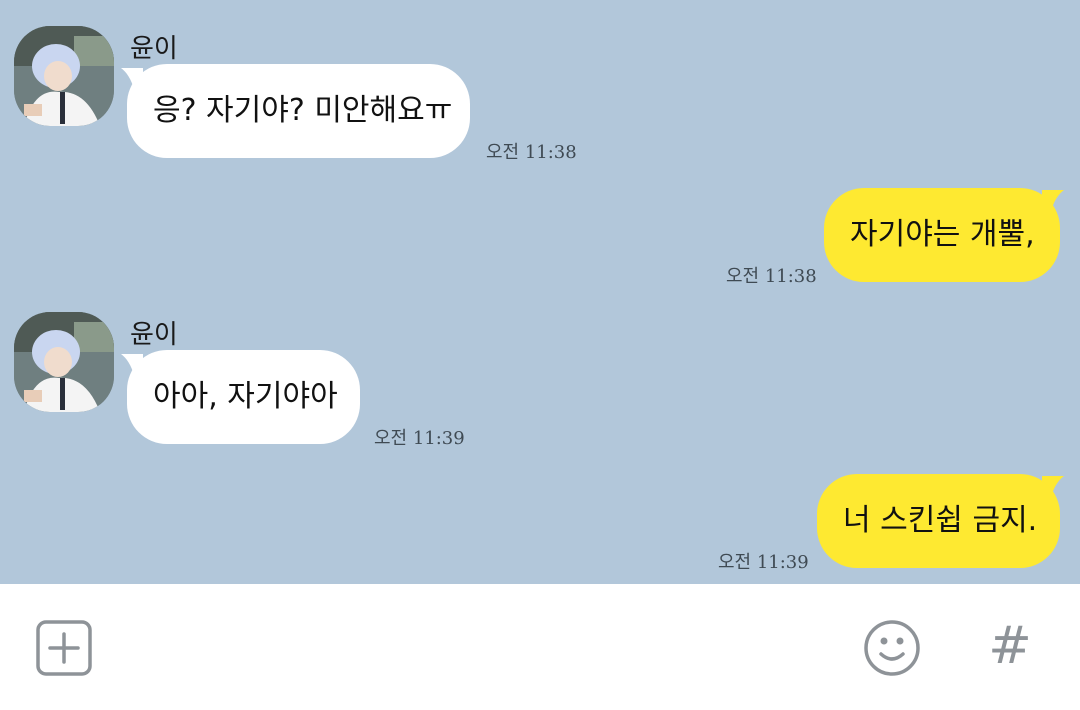 The width and height of the screenshot is (1080, 710). Describe the element at coordinates (892, 650) in the screenshot. I see `emoji-icon` at that location.